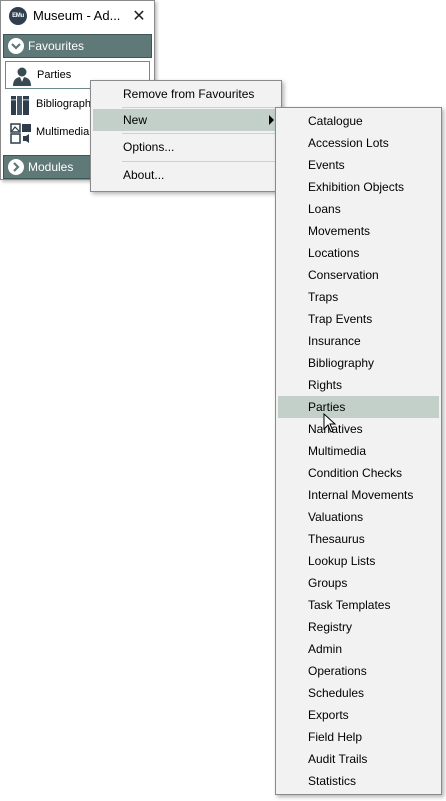  Describe the element at coordinates (16, 167) in the screenshot. I see `chevron-right-icon` at that location.